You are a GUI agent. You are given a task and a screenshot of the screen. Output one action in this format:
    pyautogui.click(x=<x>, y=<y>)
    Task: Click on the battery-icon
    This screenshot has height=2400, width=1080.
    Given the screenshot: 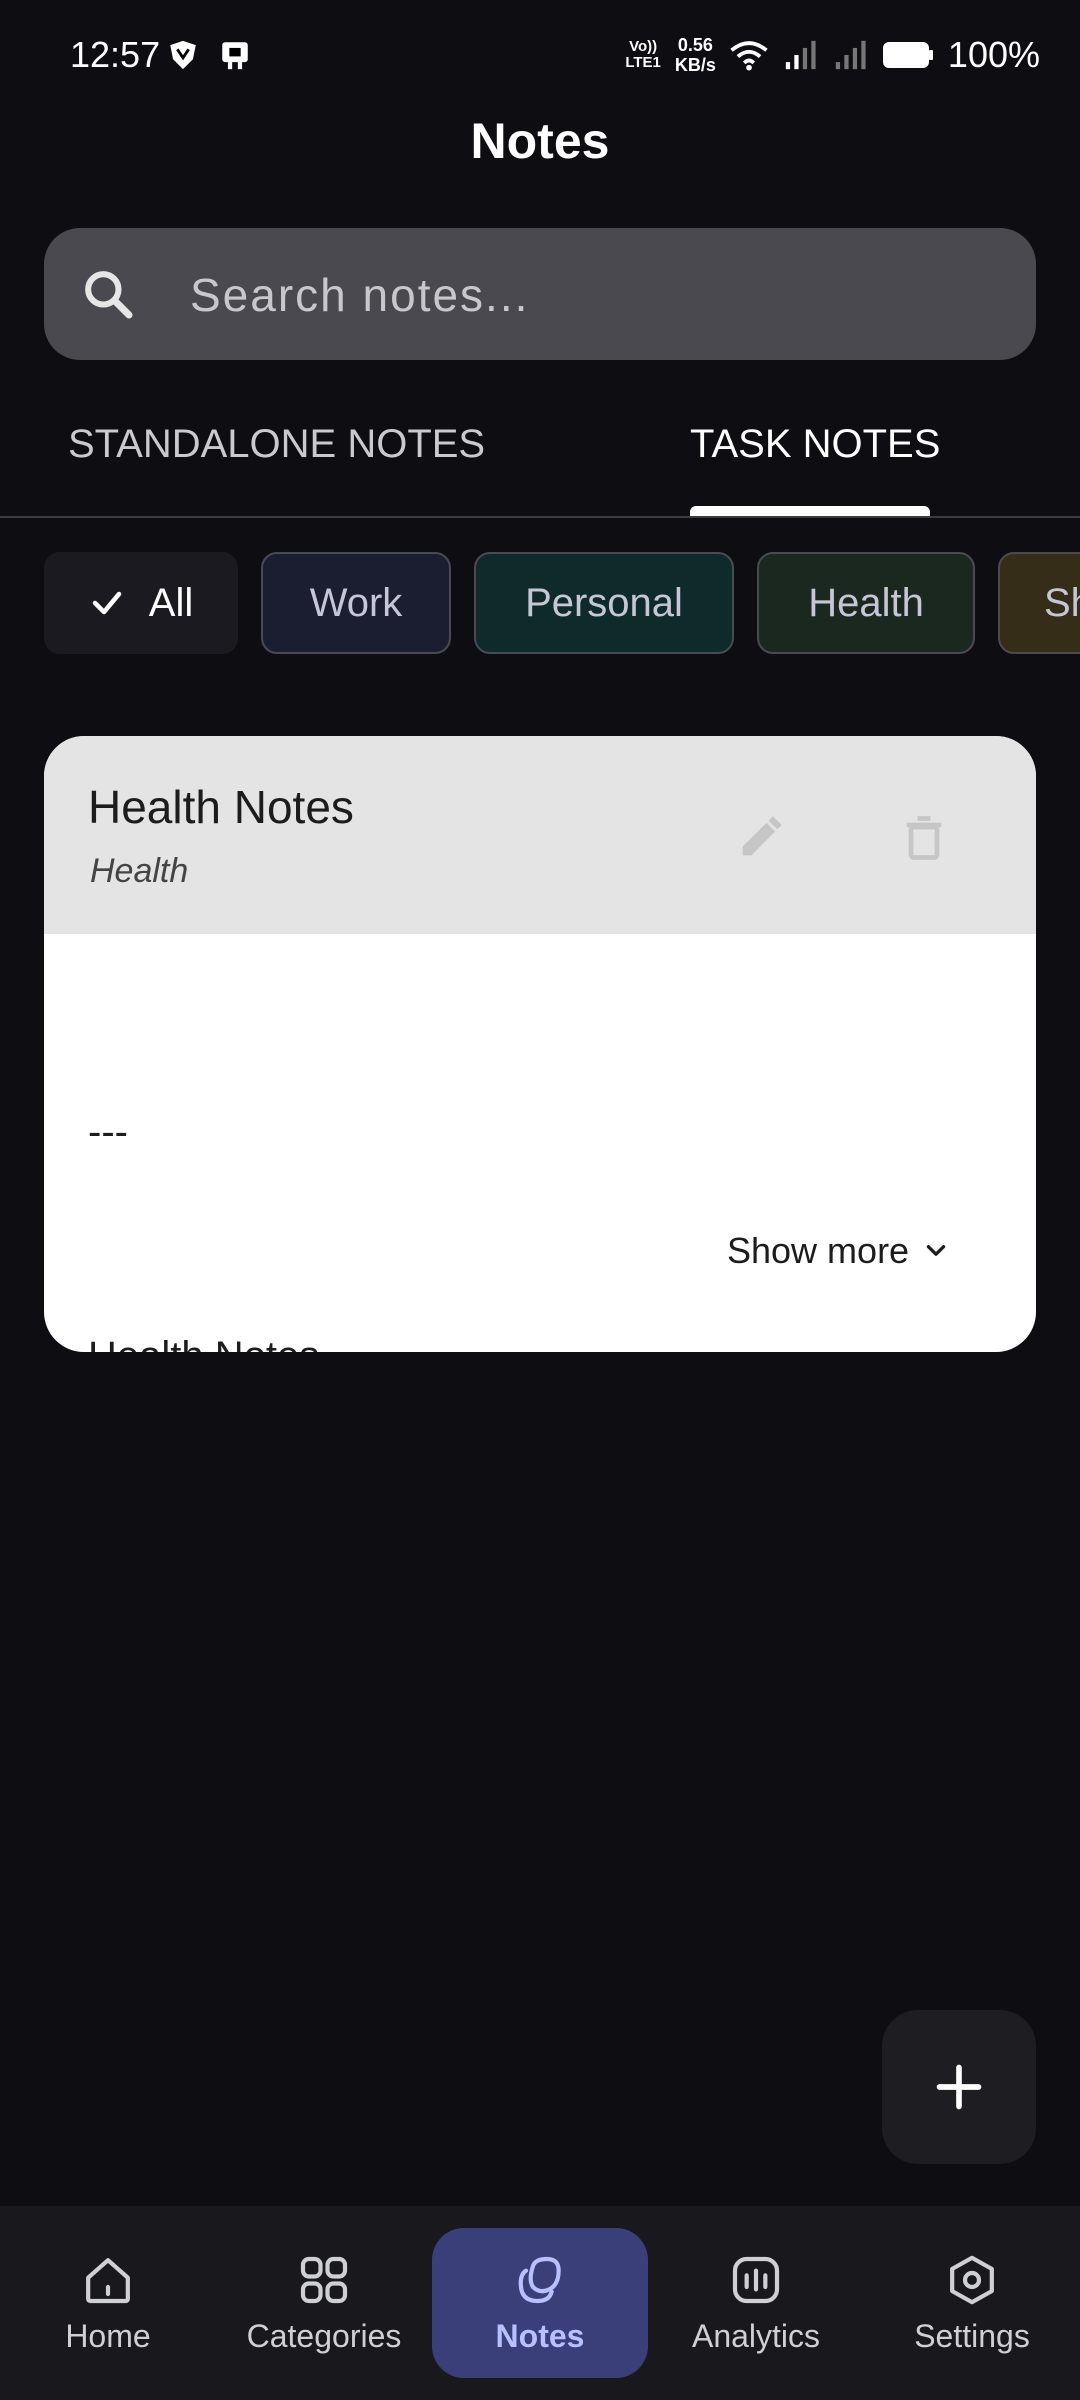 What is the action you would take?
    pyautogui.click(x=907, y=55)
    